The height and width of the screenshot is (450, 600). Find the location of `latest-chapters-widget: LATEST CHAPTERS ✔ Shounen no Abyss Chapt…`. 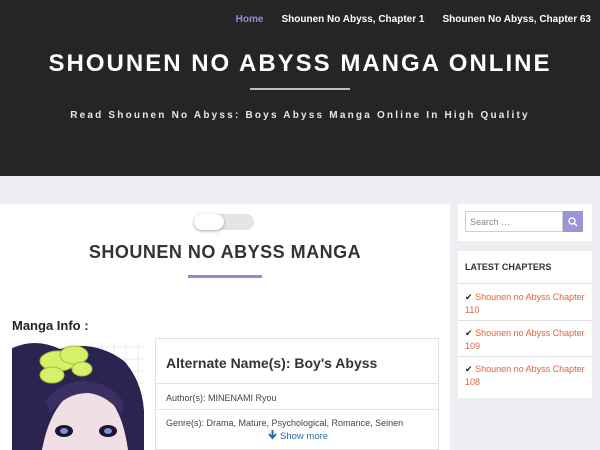

latest-chapters-widget: LATEST CHAPTERS ✔ Shounen no Abyss Chapt… is located at coordinates (525, 324).